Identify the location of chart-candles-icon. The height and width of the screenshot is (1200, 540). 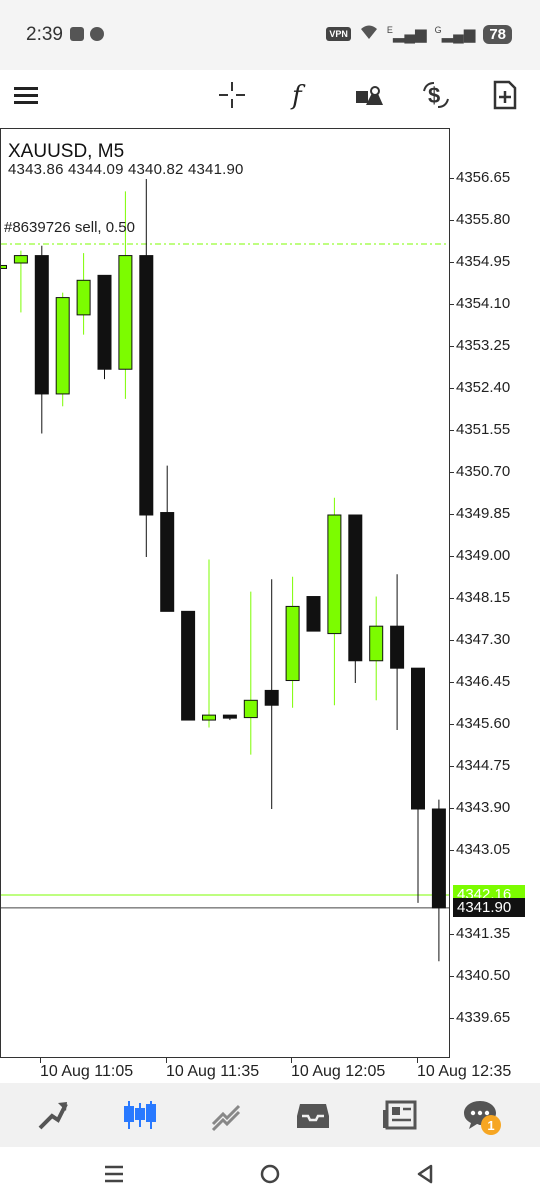
(140, 1115).